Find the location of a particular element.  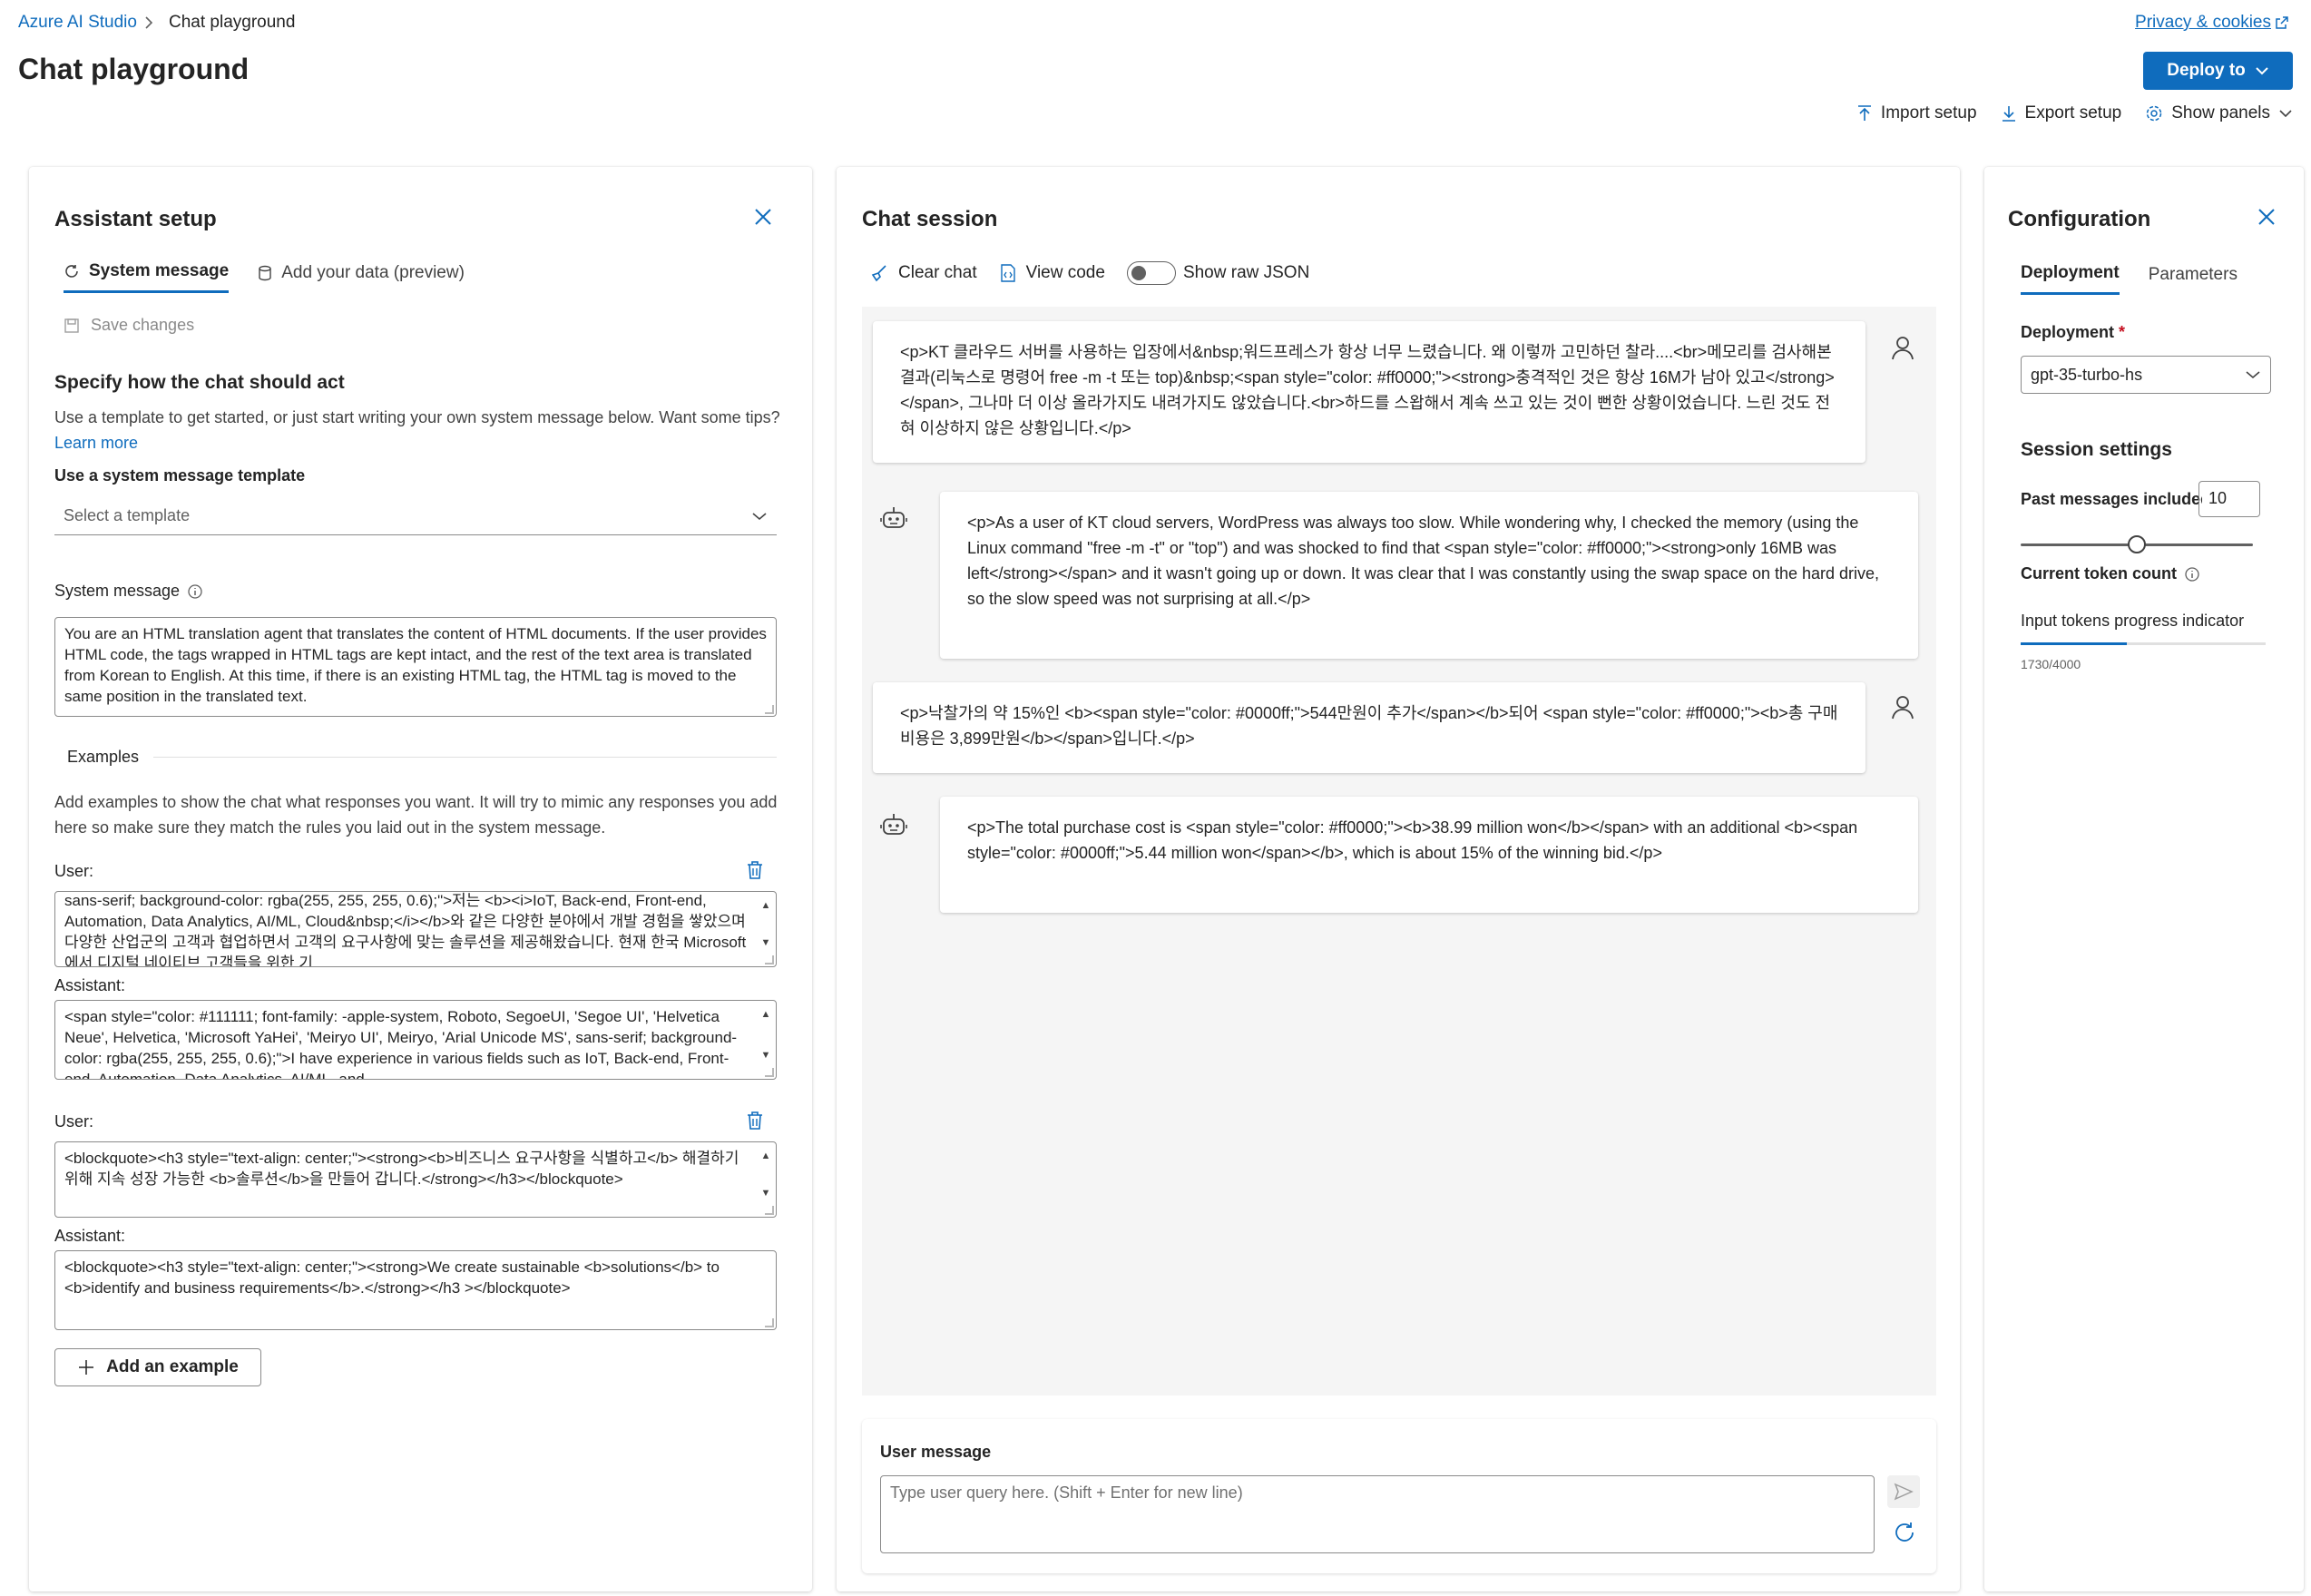

toggle-switch is located at coordinates (1151, 273).